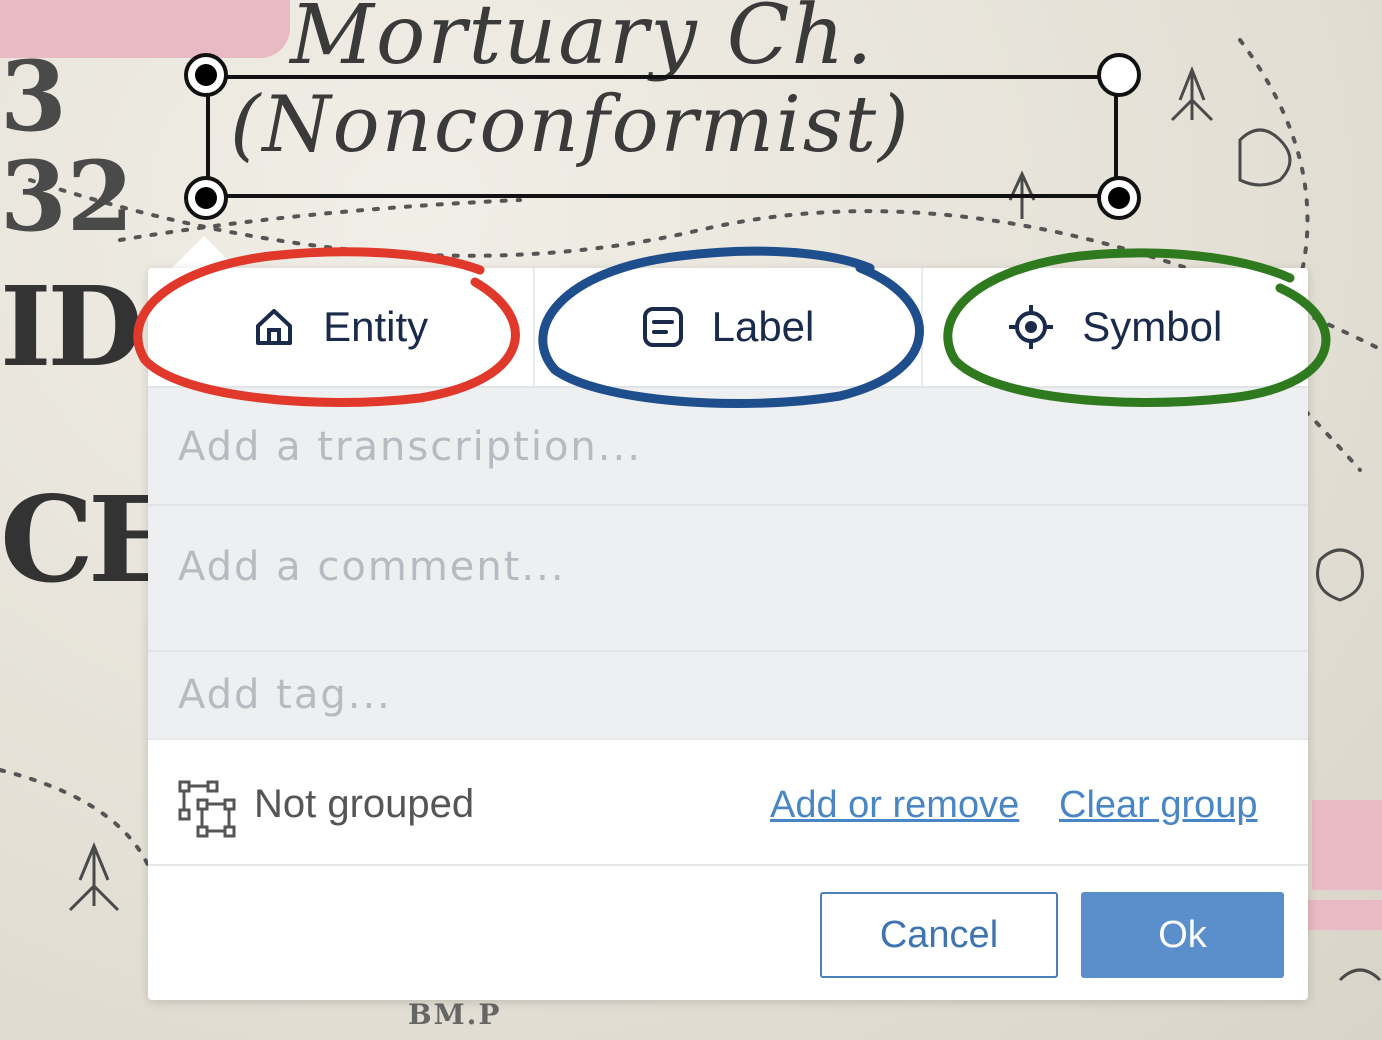 Image resolution: width=1382 pixels, height=1040 pixels. I want to click on cancel-button: Cancel, so click(939, 935).